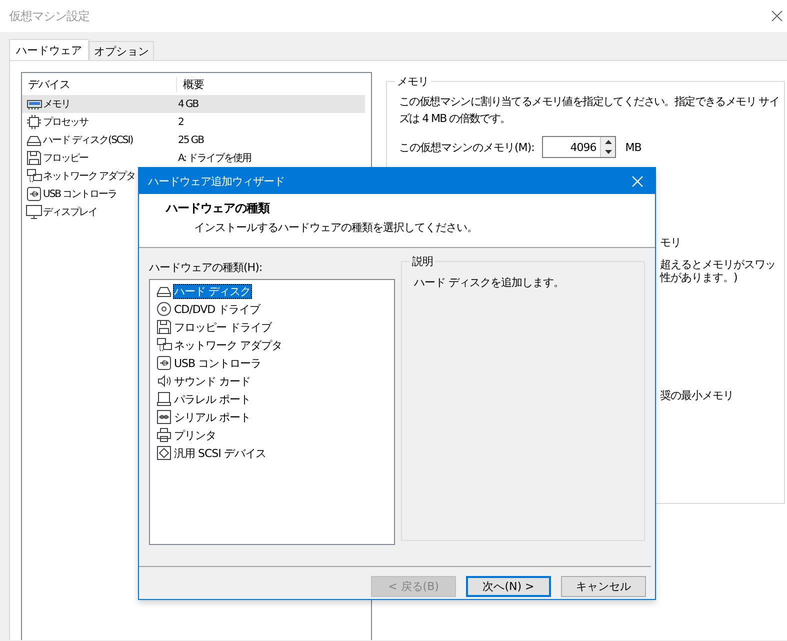  I want to click on obscured-text: モリ, so click(671, 242).